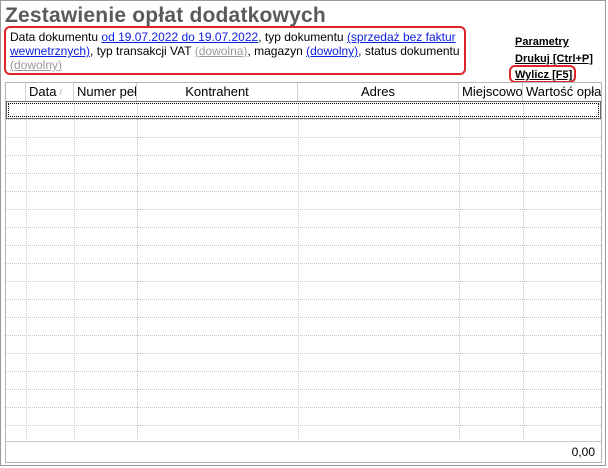 This screenshot has height=468, width=608. I want to click on filter-text-doc-type-label: , typ dokumentu, so click(302, 37).